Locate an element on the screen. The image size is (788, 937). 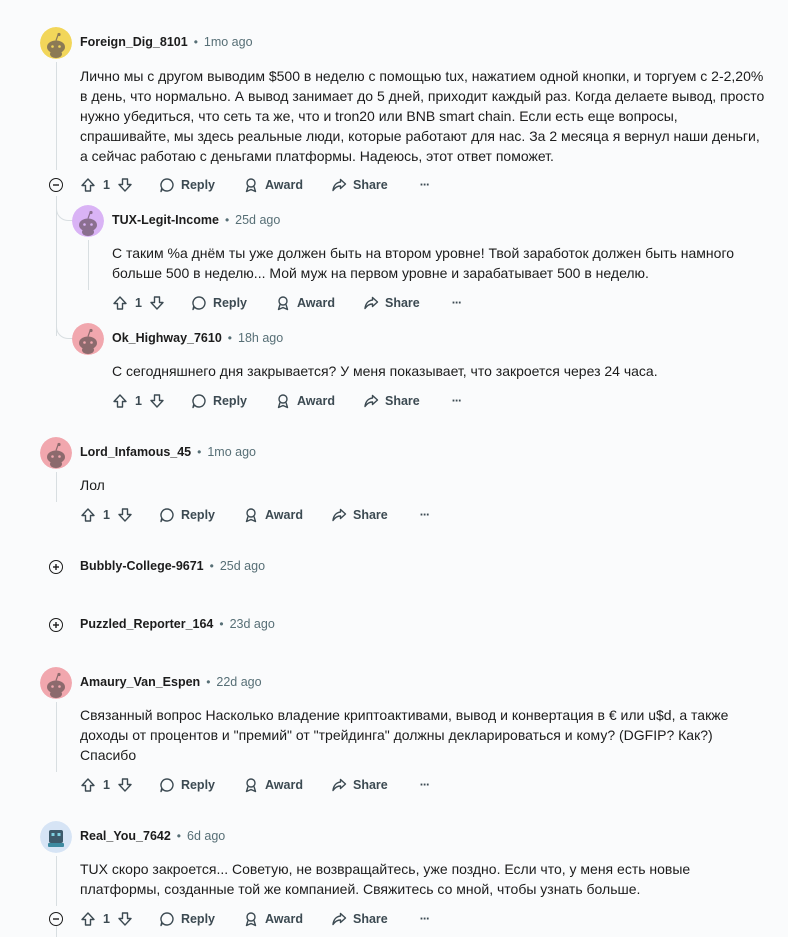
comment-body: Лол is located at coordinates (92, 485).